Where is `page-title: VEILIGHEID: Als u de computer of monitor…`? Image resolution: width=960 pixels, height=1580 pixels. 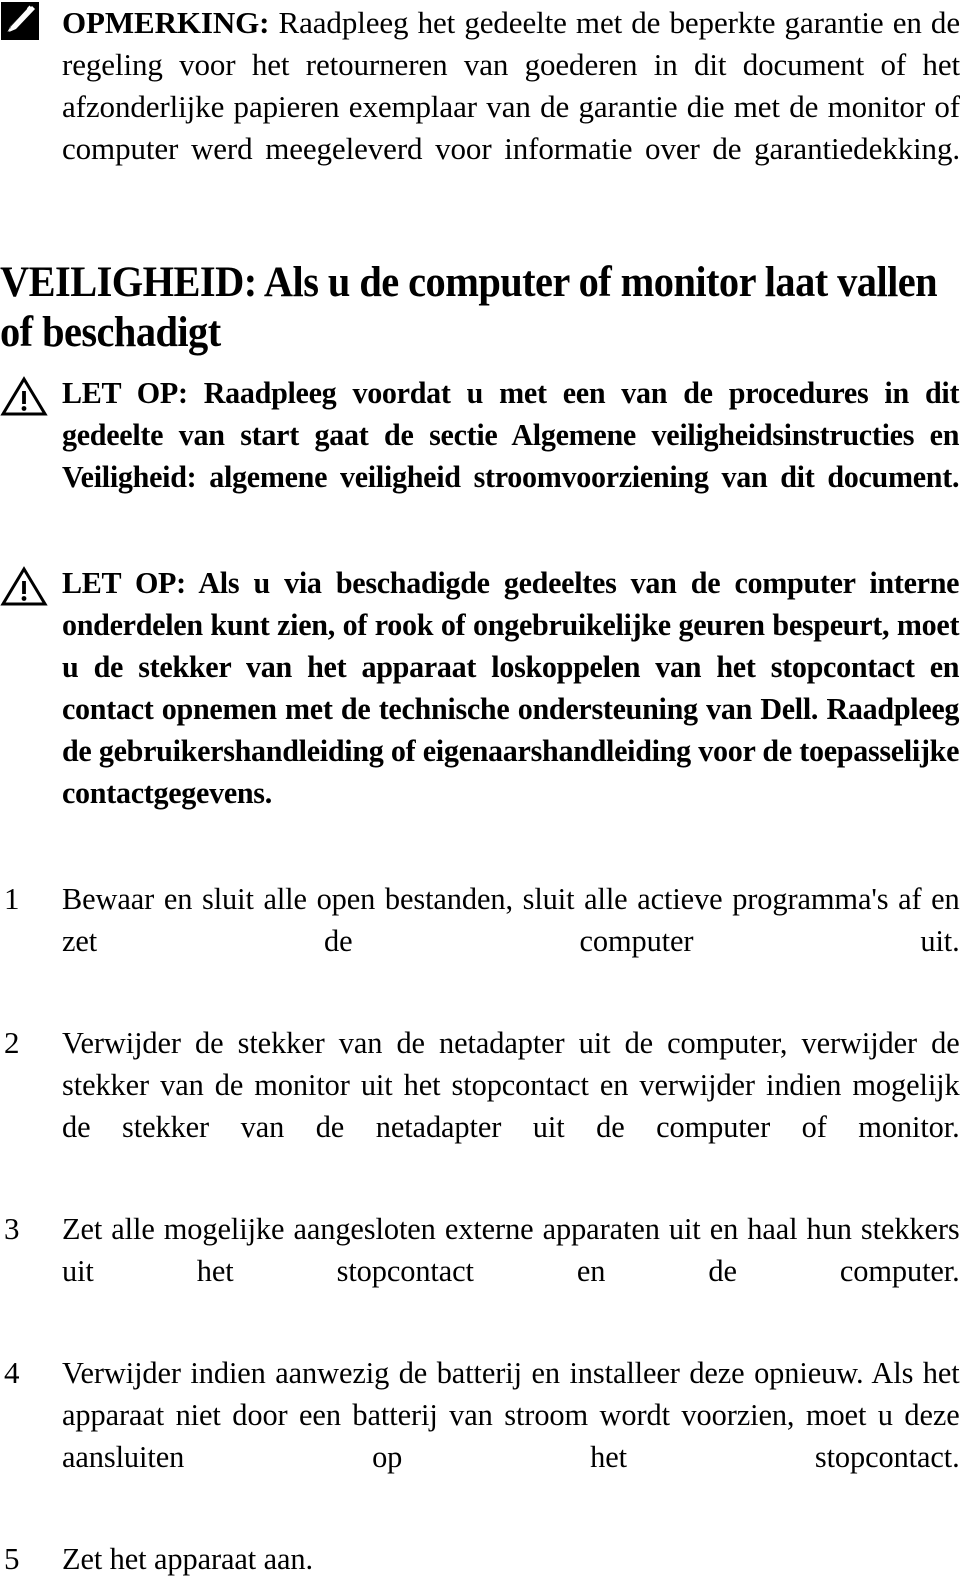 page-title: VEILIGHEID: Als u de computer of monitor… is located at coordinates (469, 307).